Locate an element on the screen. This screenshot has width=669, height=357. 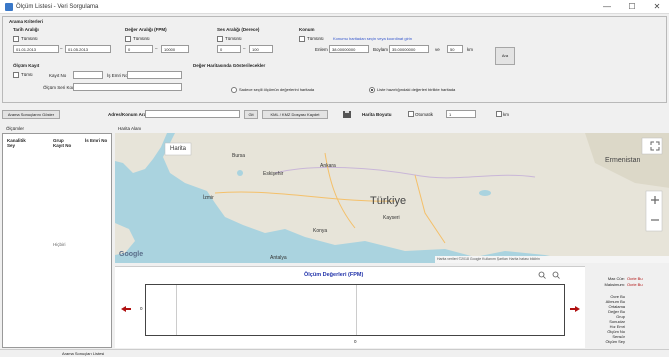
auto-size-label: Otomatik is located at coordinates (424, 114).